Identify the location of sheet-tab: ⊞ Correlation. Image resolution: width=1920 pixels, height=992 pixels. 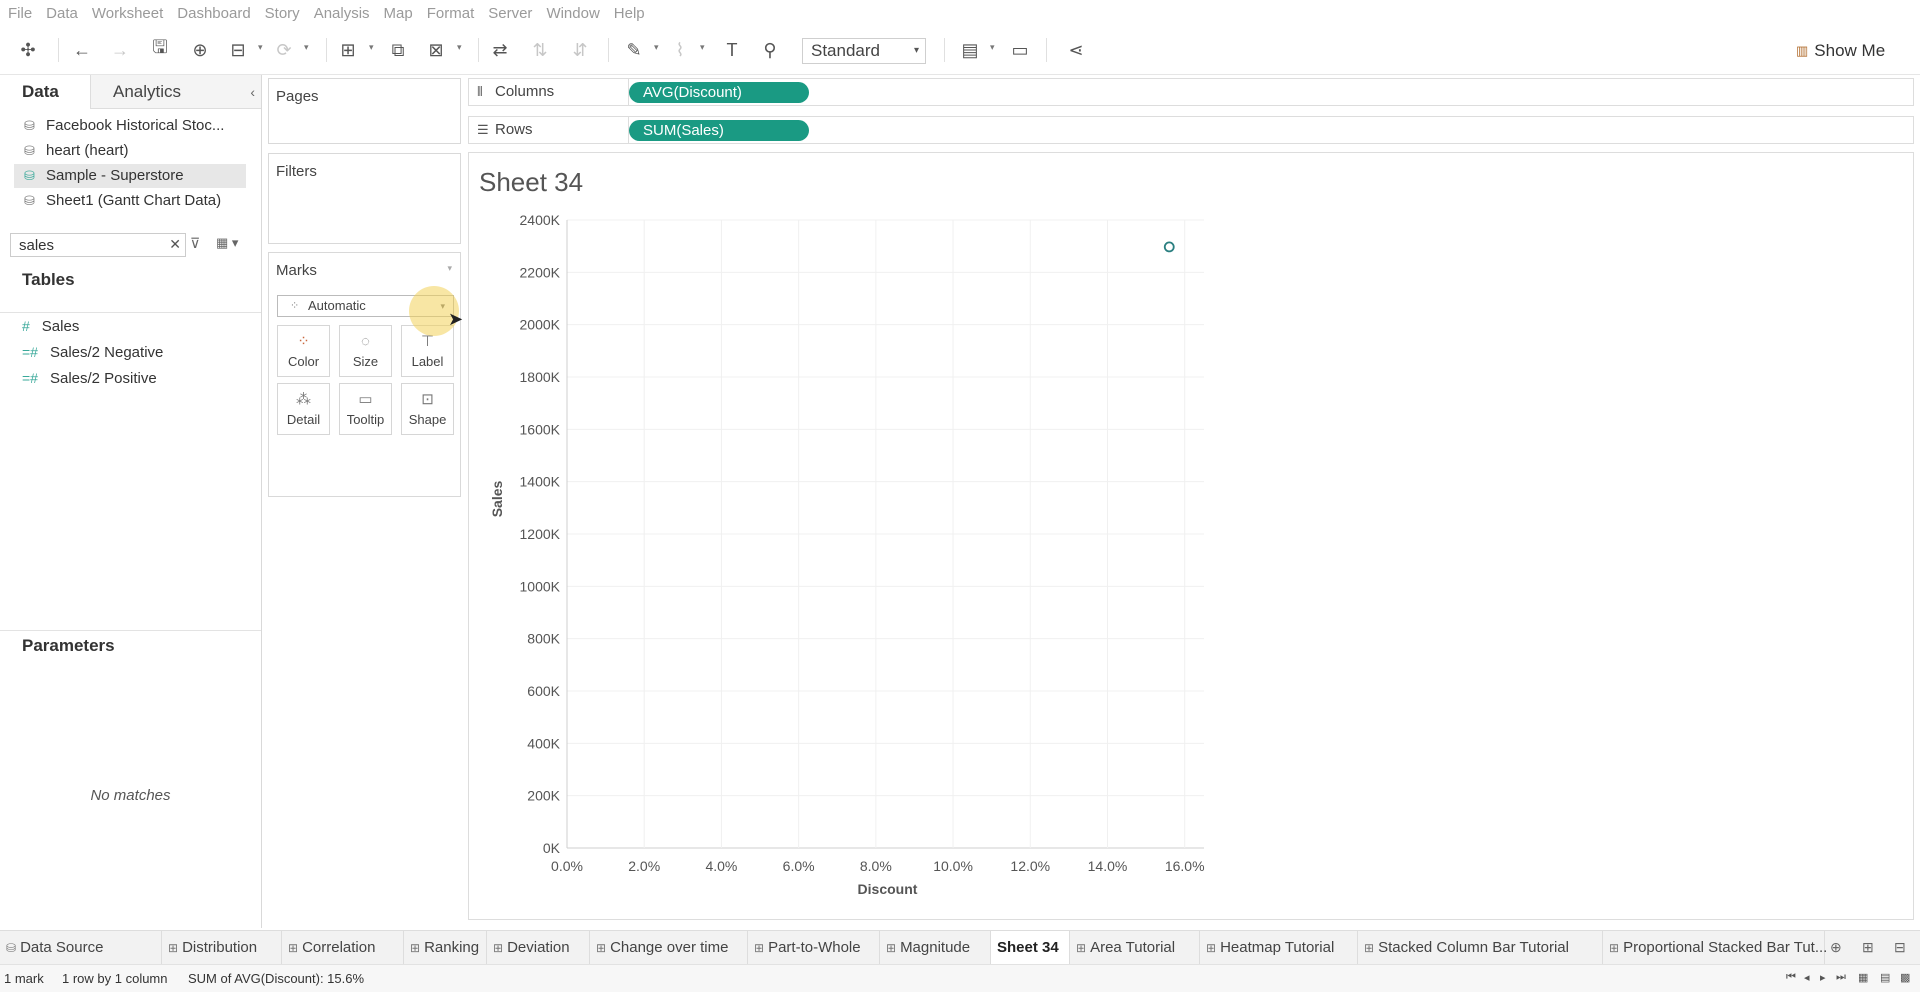
(343, 948).